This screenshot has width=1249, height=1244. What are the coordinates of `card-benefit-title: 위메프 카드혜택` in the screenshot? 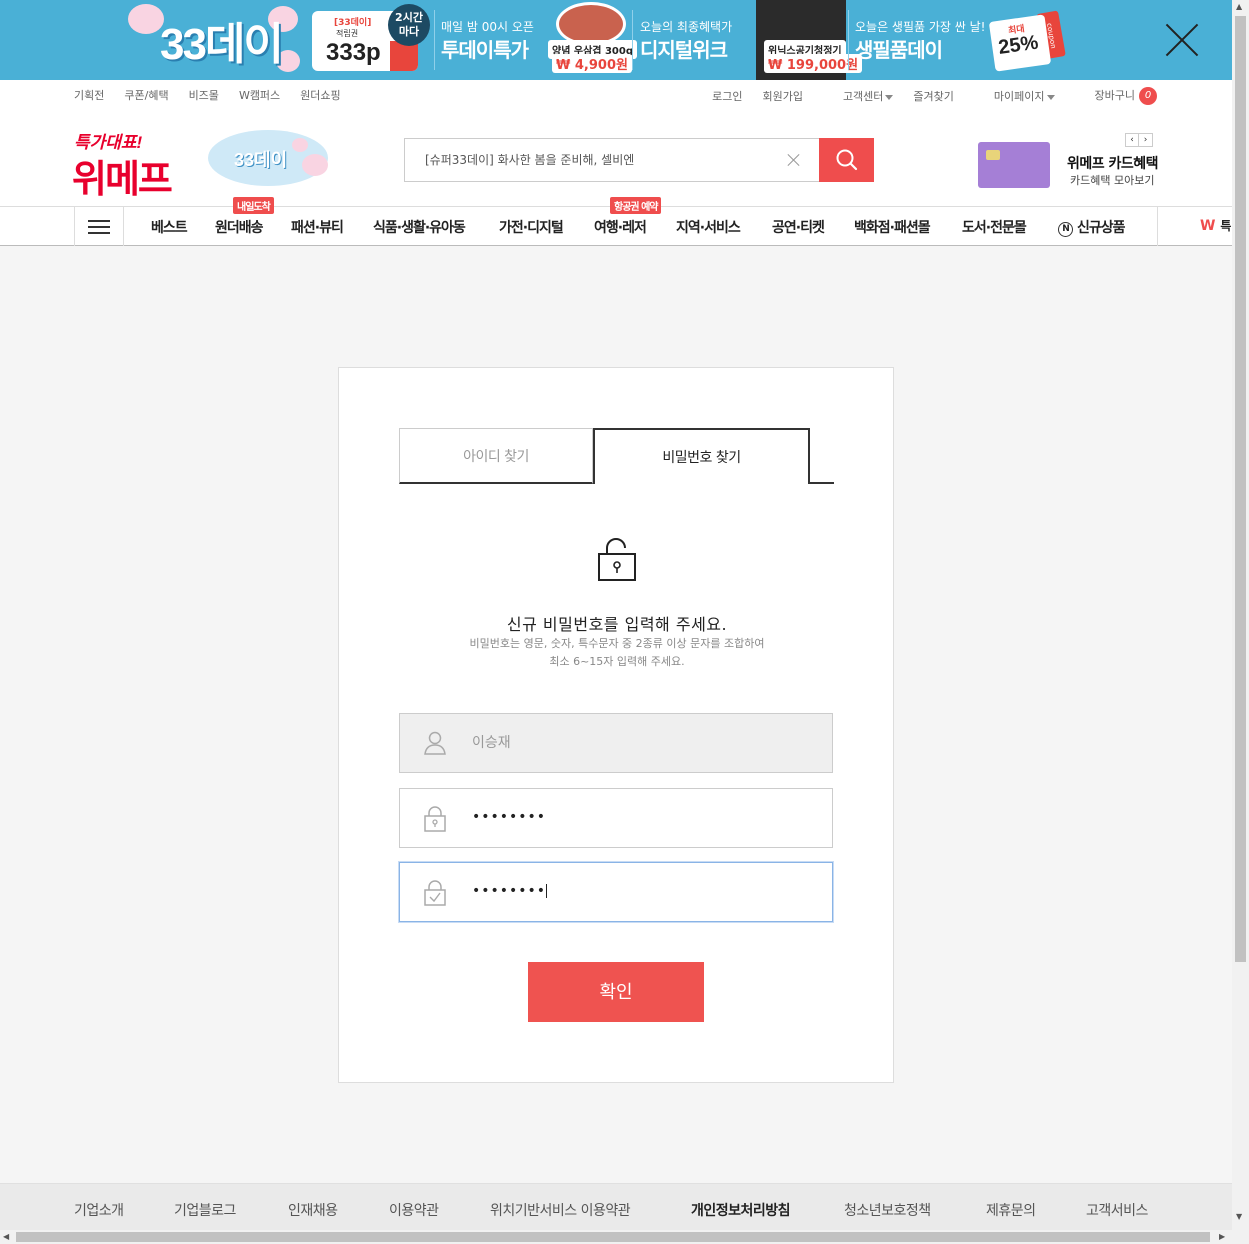 It's located at (1113, 163).